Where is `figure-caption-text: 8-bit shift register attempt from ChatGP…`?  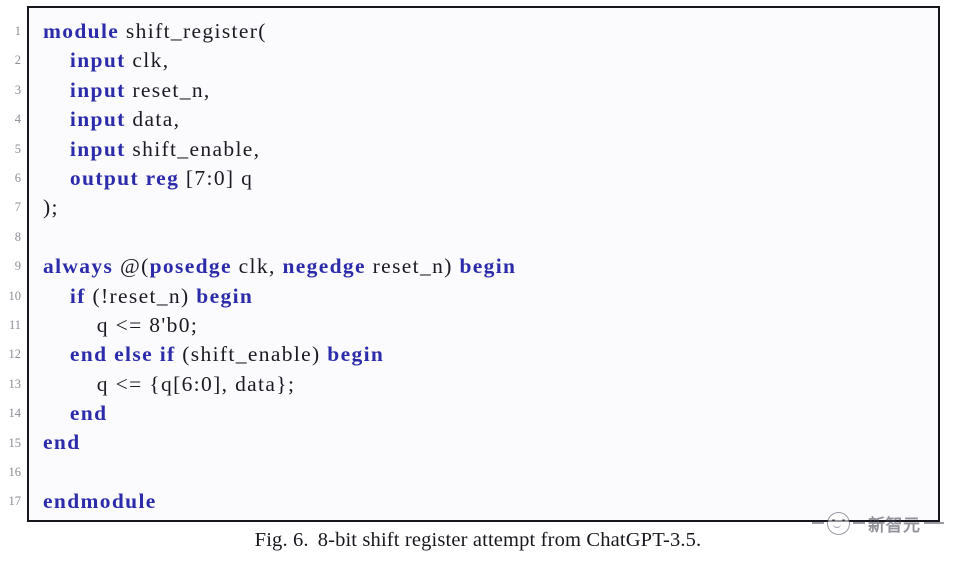
figure-caption-text: 8-bit shift register attempt from ChatGP… is located at coordinates (509, 540).